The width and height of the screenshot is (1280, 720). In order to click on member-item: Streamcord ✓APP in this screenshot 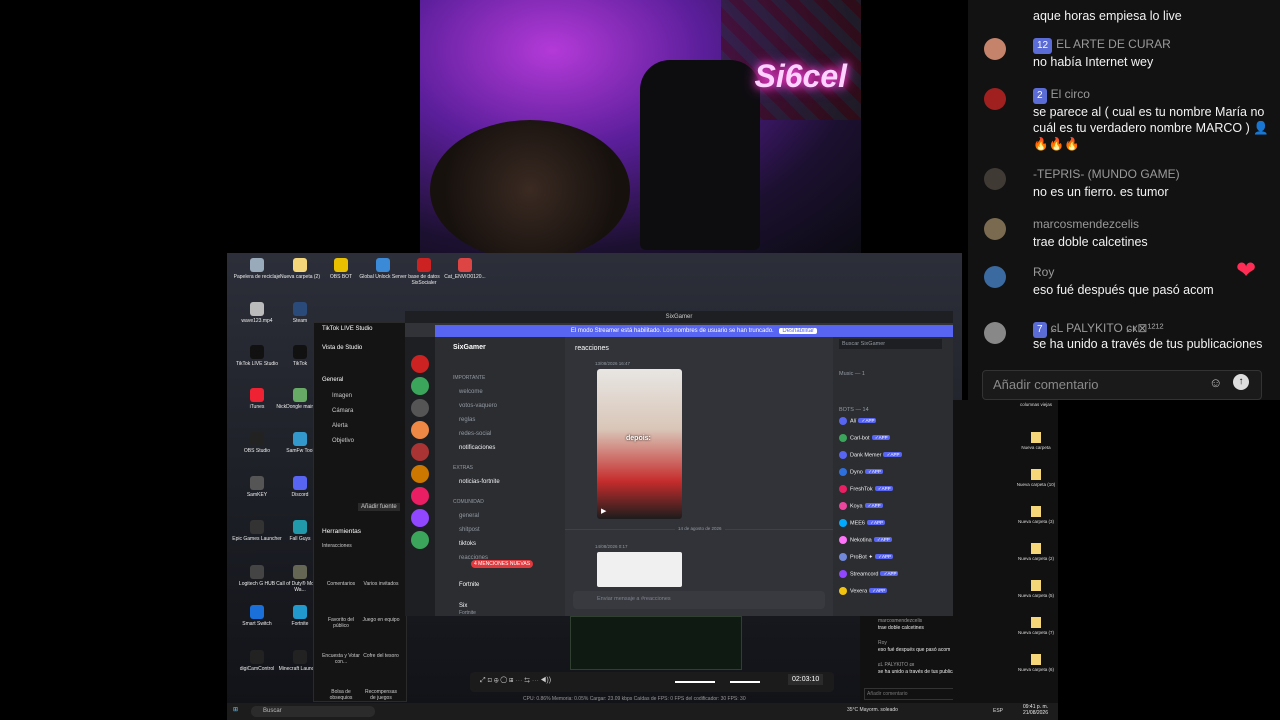, I will do `click(869, 574)`.